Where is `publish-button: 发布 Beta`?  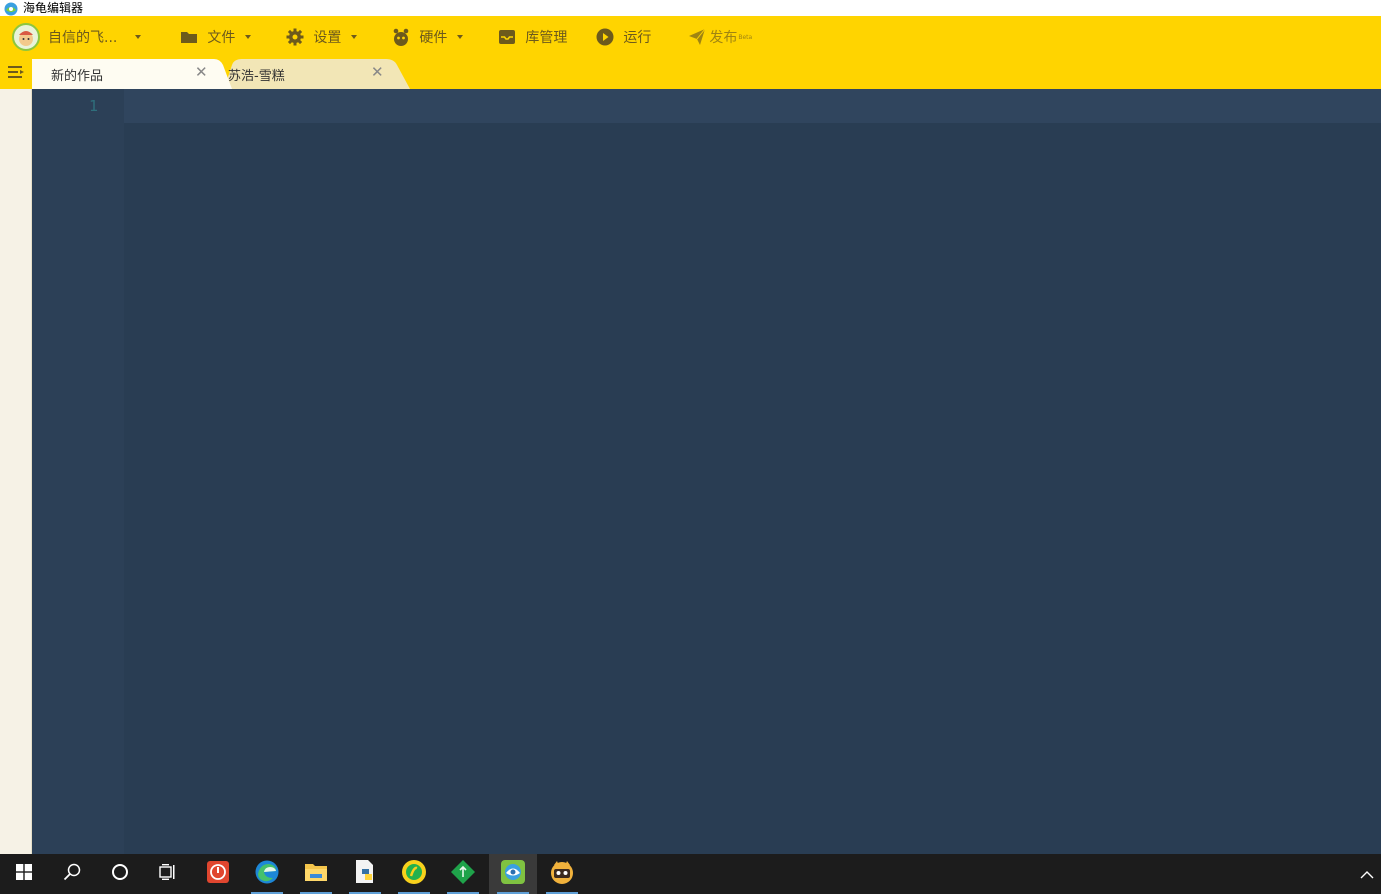 publish-button: 发布 Beta is located at coordinates (719, 37).